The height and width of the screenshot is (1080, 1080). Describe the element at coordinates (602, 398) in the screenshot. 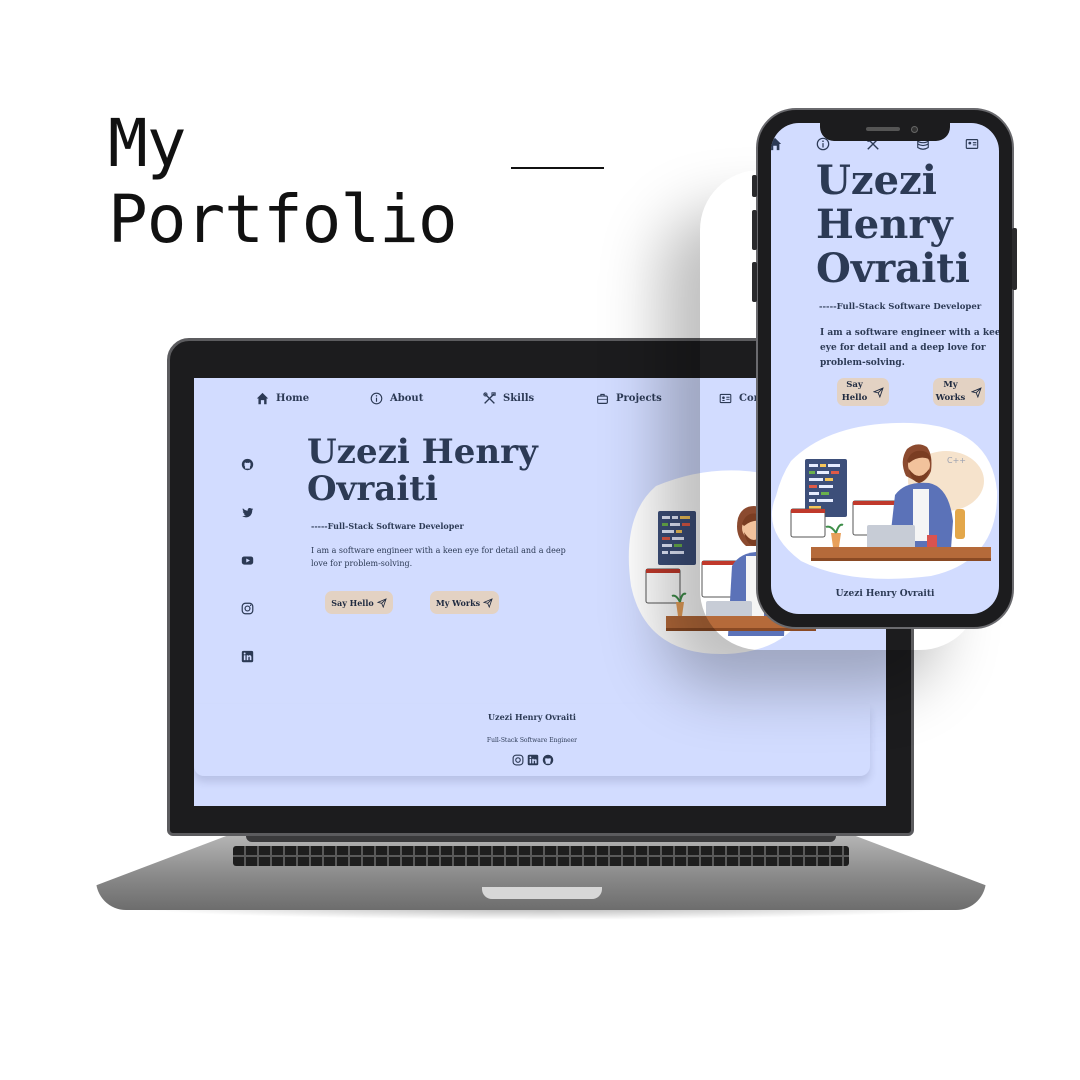

I see `briefcase-icon` at that location.